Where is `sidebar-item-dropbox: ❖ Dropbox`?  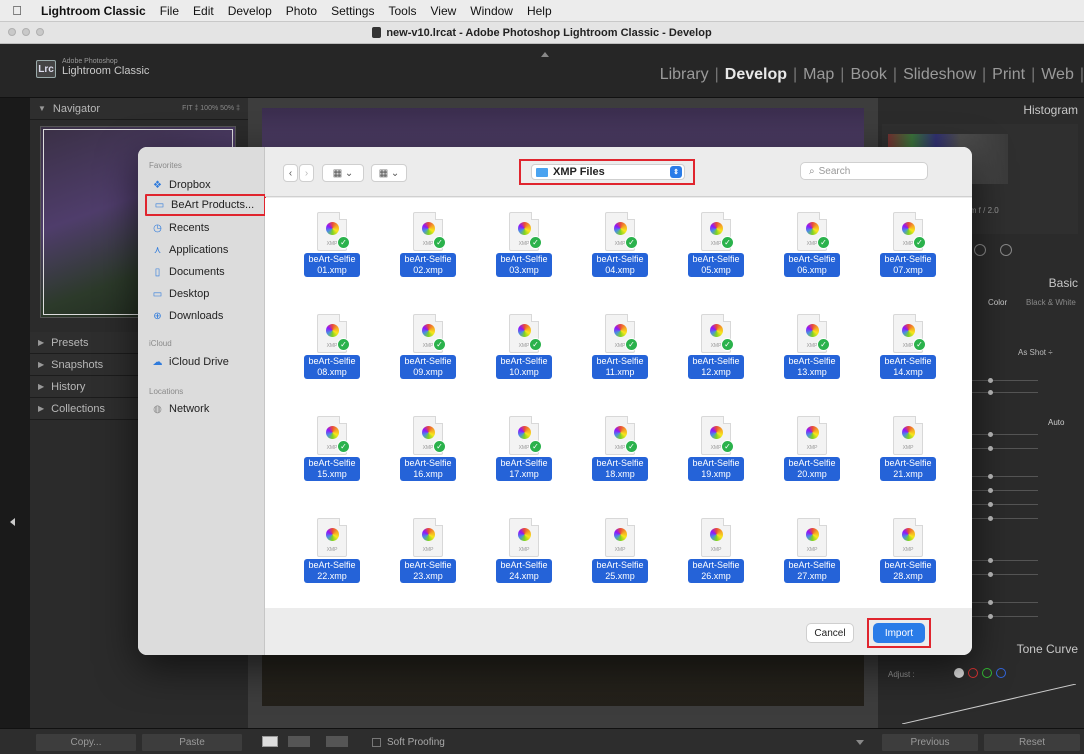 sidebar-item-dropbox: ❖ Dropbox is located at coordinates (181, 185).